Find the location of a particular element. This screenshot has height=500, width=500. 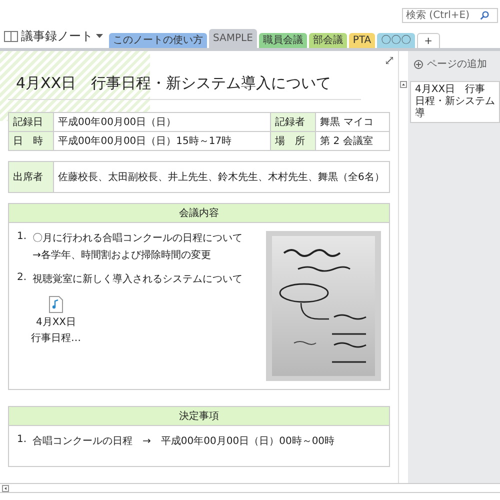

add-icon is located at coordinates (418, 64).